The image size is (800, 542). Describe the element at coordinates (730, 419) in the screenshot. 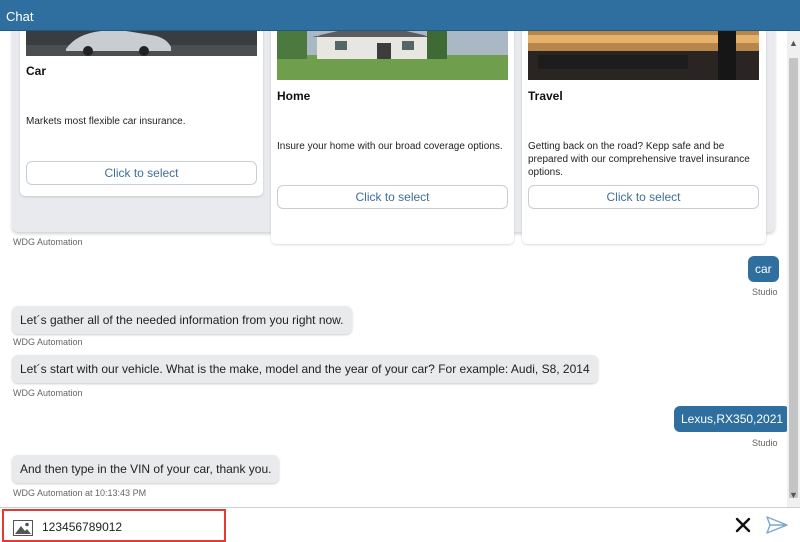

I see `user-message: Lexus,RX350,2021` at that location.